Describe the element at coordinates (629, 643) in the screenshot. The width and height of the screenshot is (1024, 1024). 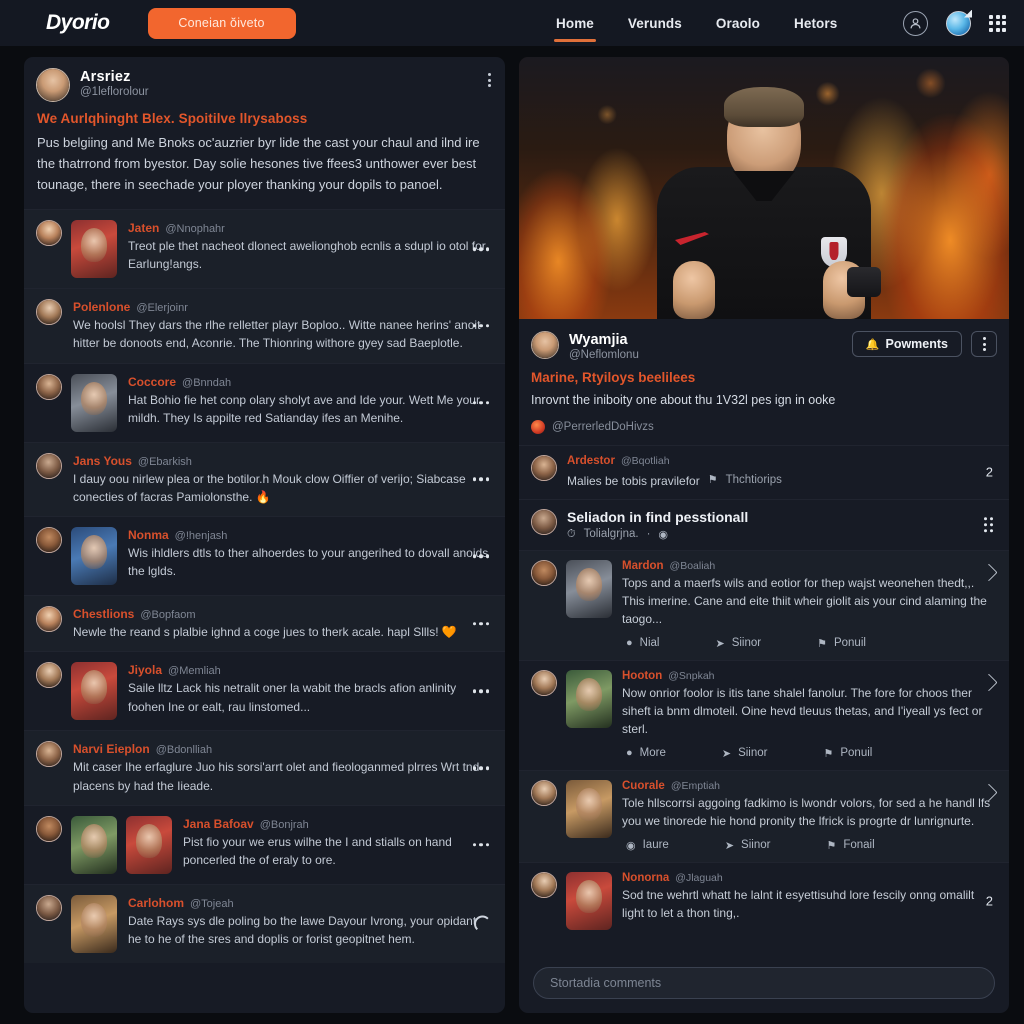
I see `comment-icon: ●` at that location.